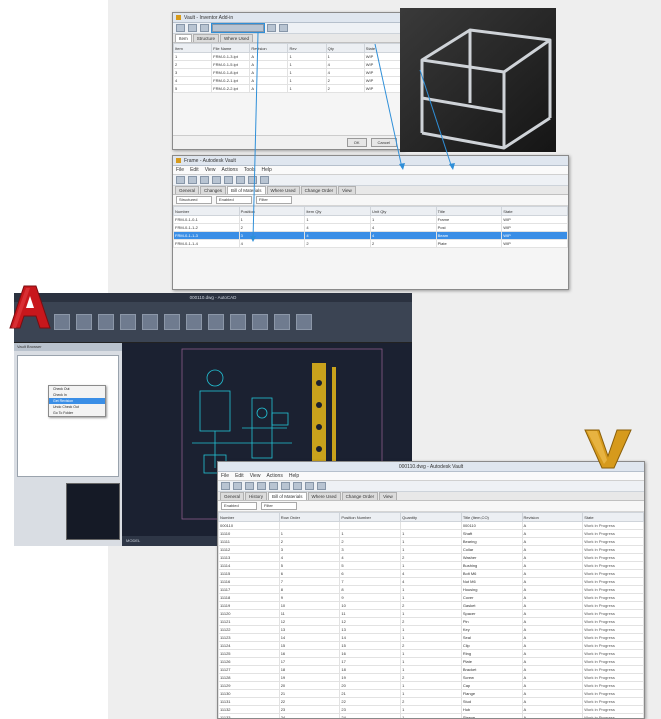 Image resolution: width=661 pixels, height=719 pixels. I want to click on vault-logo-icon, so click(608, 449).